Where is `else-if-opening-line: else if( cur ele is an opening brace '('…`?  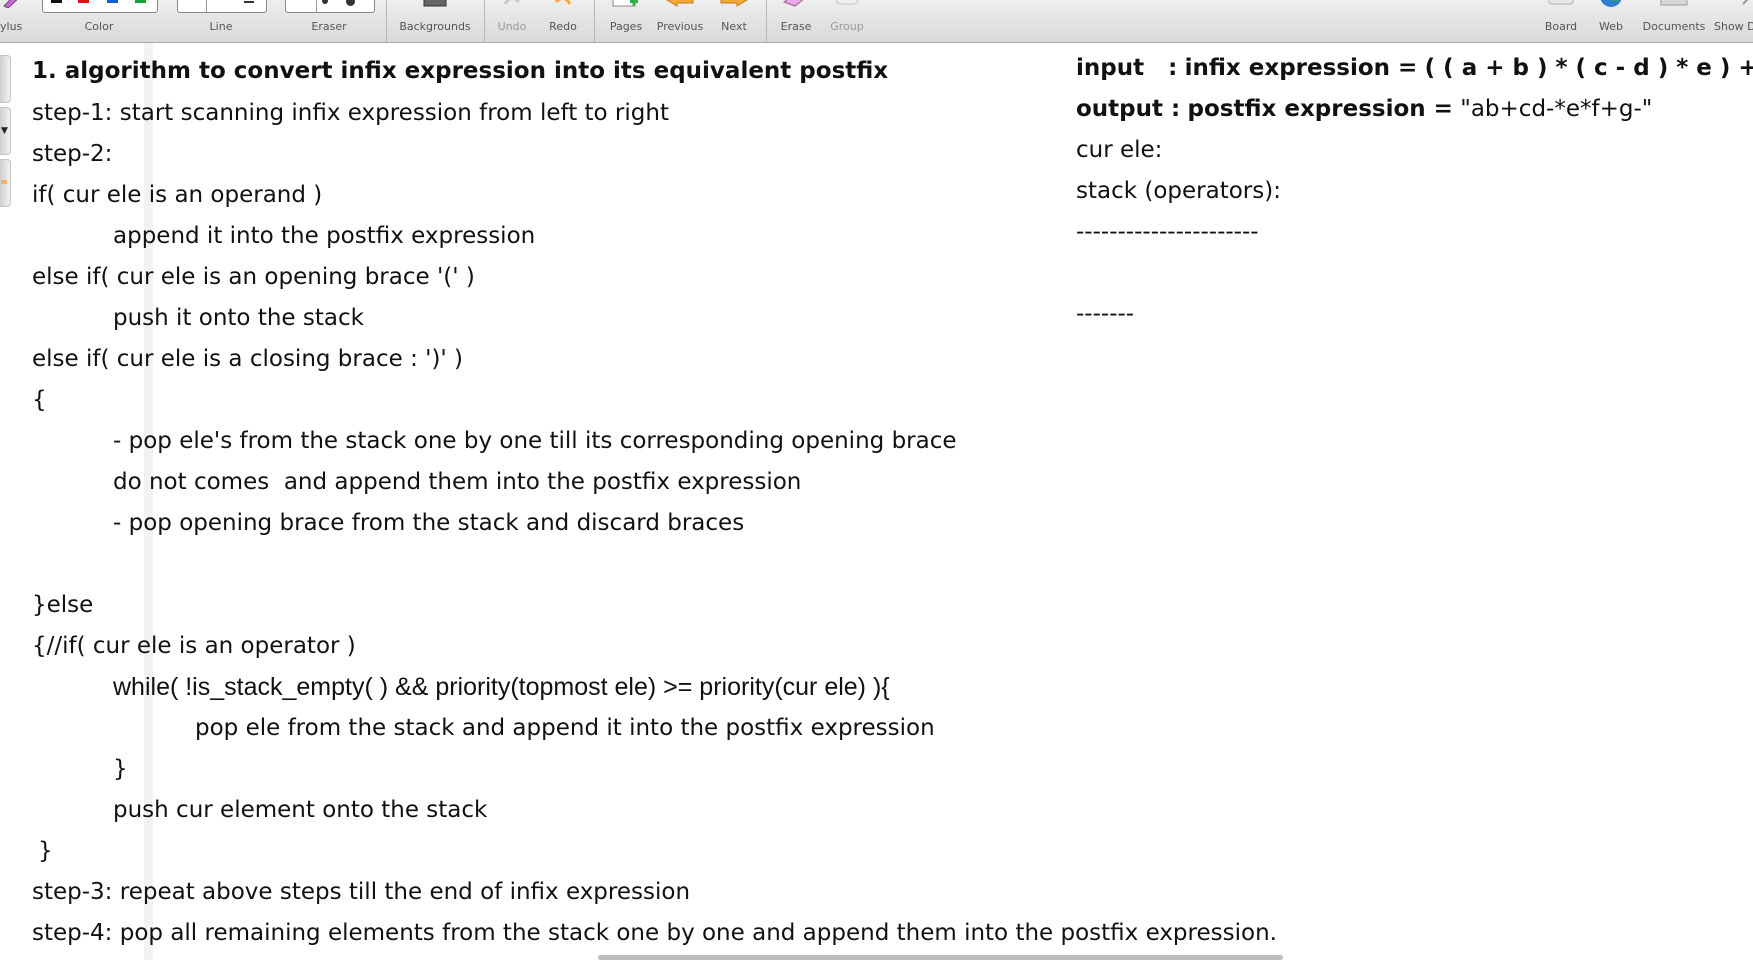 else-if-opening-line: else if( cur ele is an opening brace '('… is located at coordinates (253, 277).